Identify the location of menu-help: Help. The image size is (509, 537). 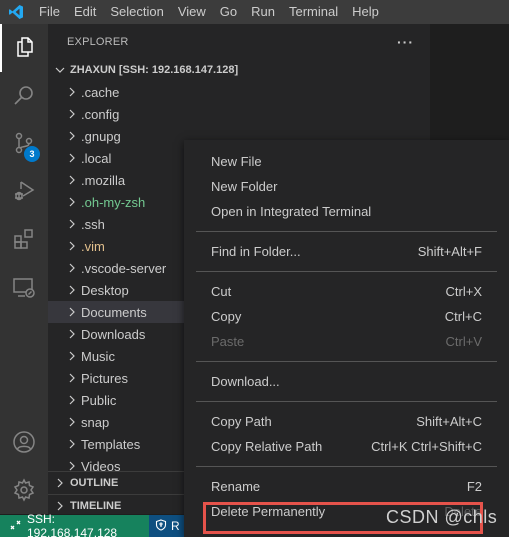
(365, 12).